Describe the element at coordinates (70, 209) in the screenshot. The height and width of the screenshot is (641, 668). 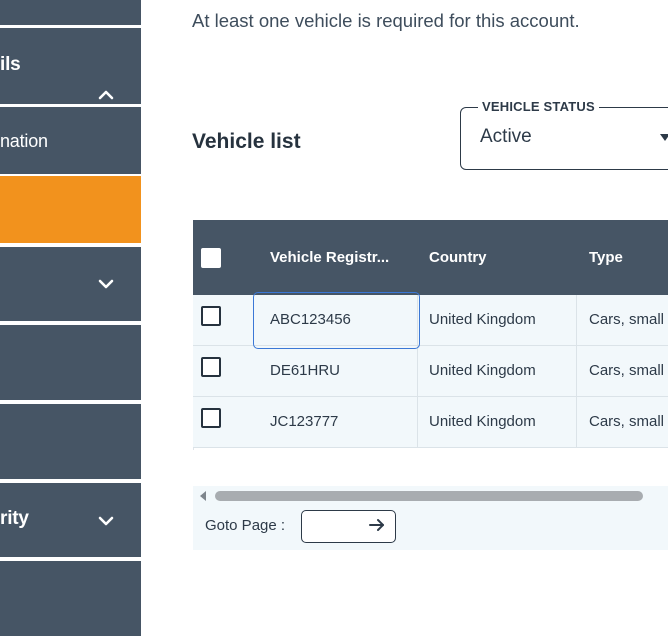
I see `sidebar-item-active` at that location.